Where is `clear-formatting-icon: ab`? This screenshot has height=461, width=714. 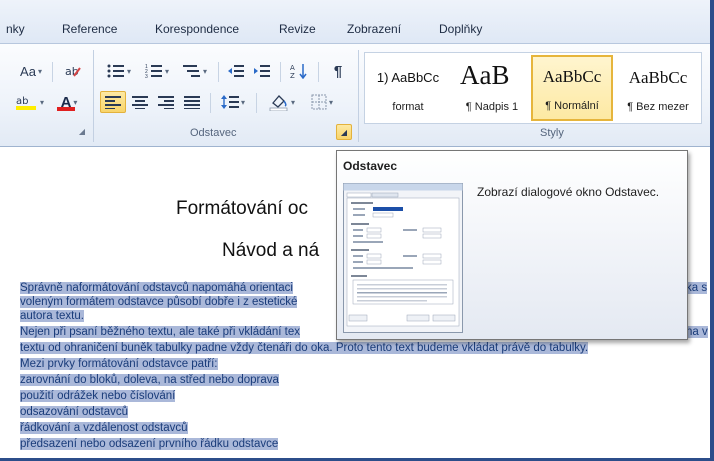 clear-formatting-icon: ab is located at coordinates (73, 71).